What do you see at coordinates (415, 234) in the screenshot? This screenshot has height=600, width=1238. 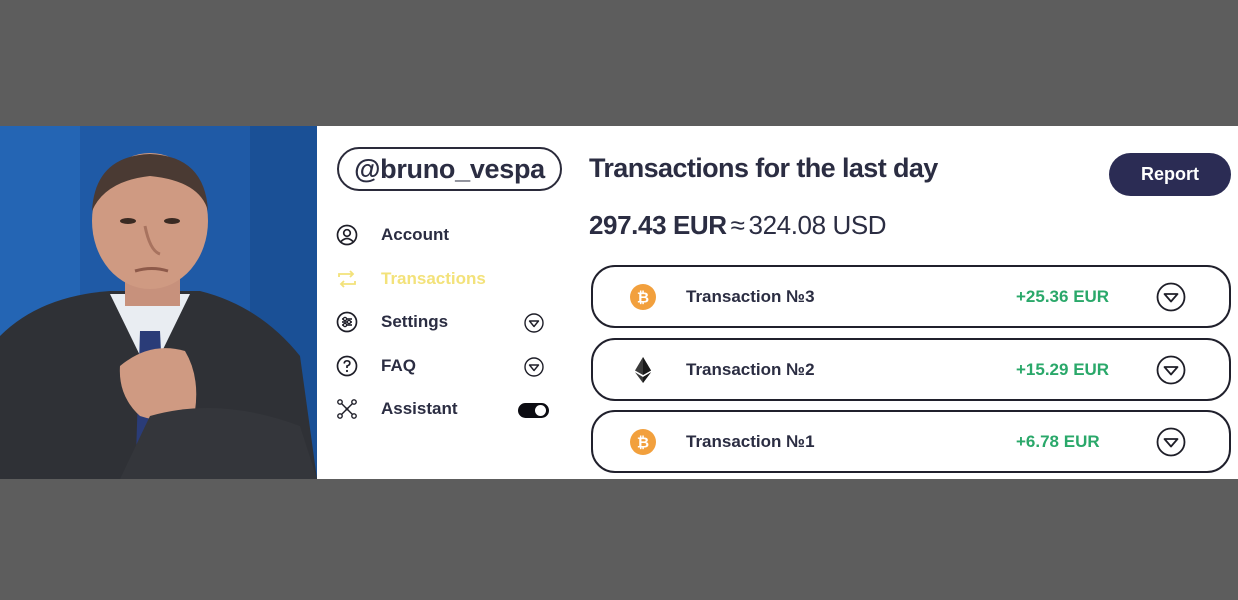 I see `menu-label-account: Account` at bounding box center [415, 234].